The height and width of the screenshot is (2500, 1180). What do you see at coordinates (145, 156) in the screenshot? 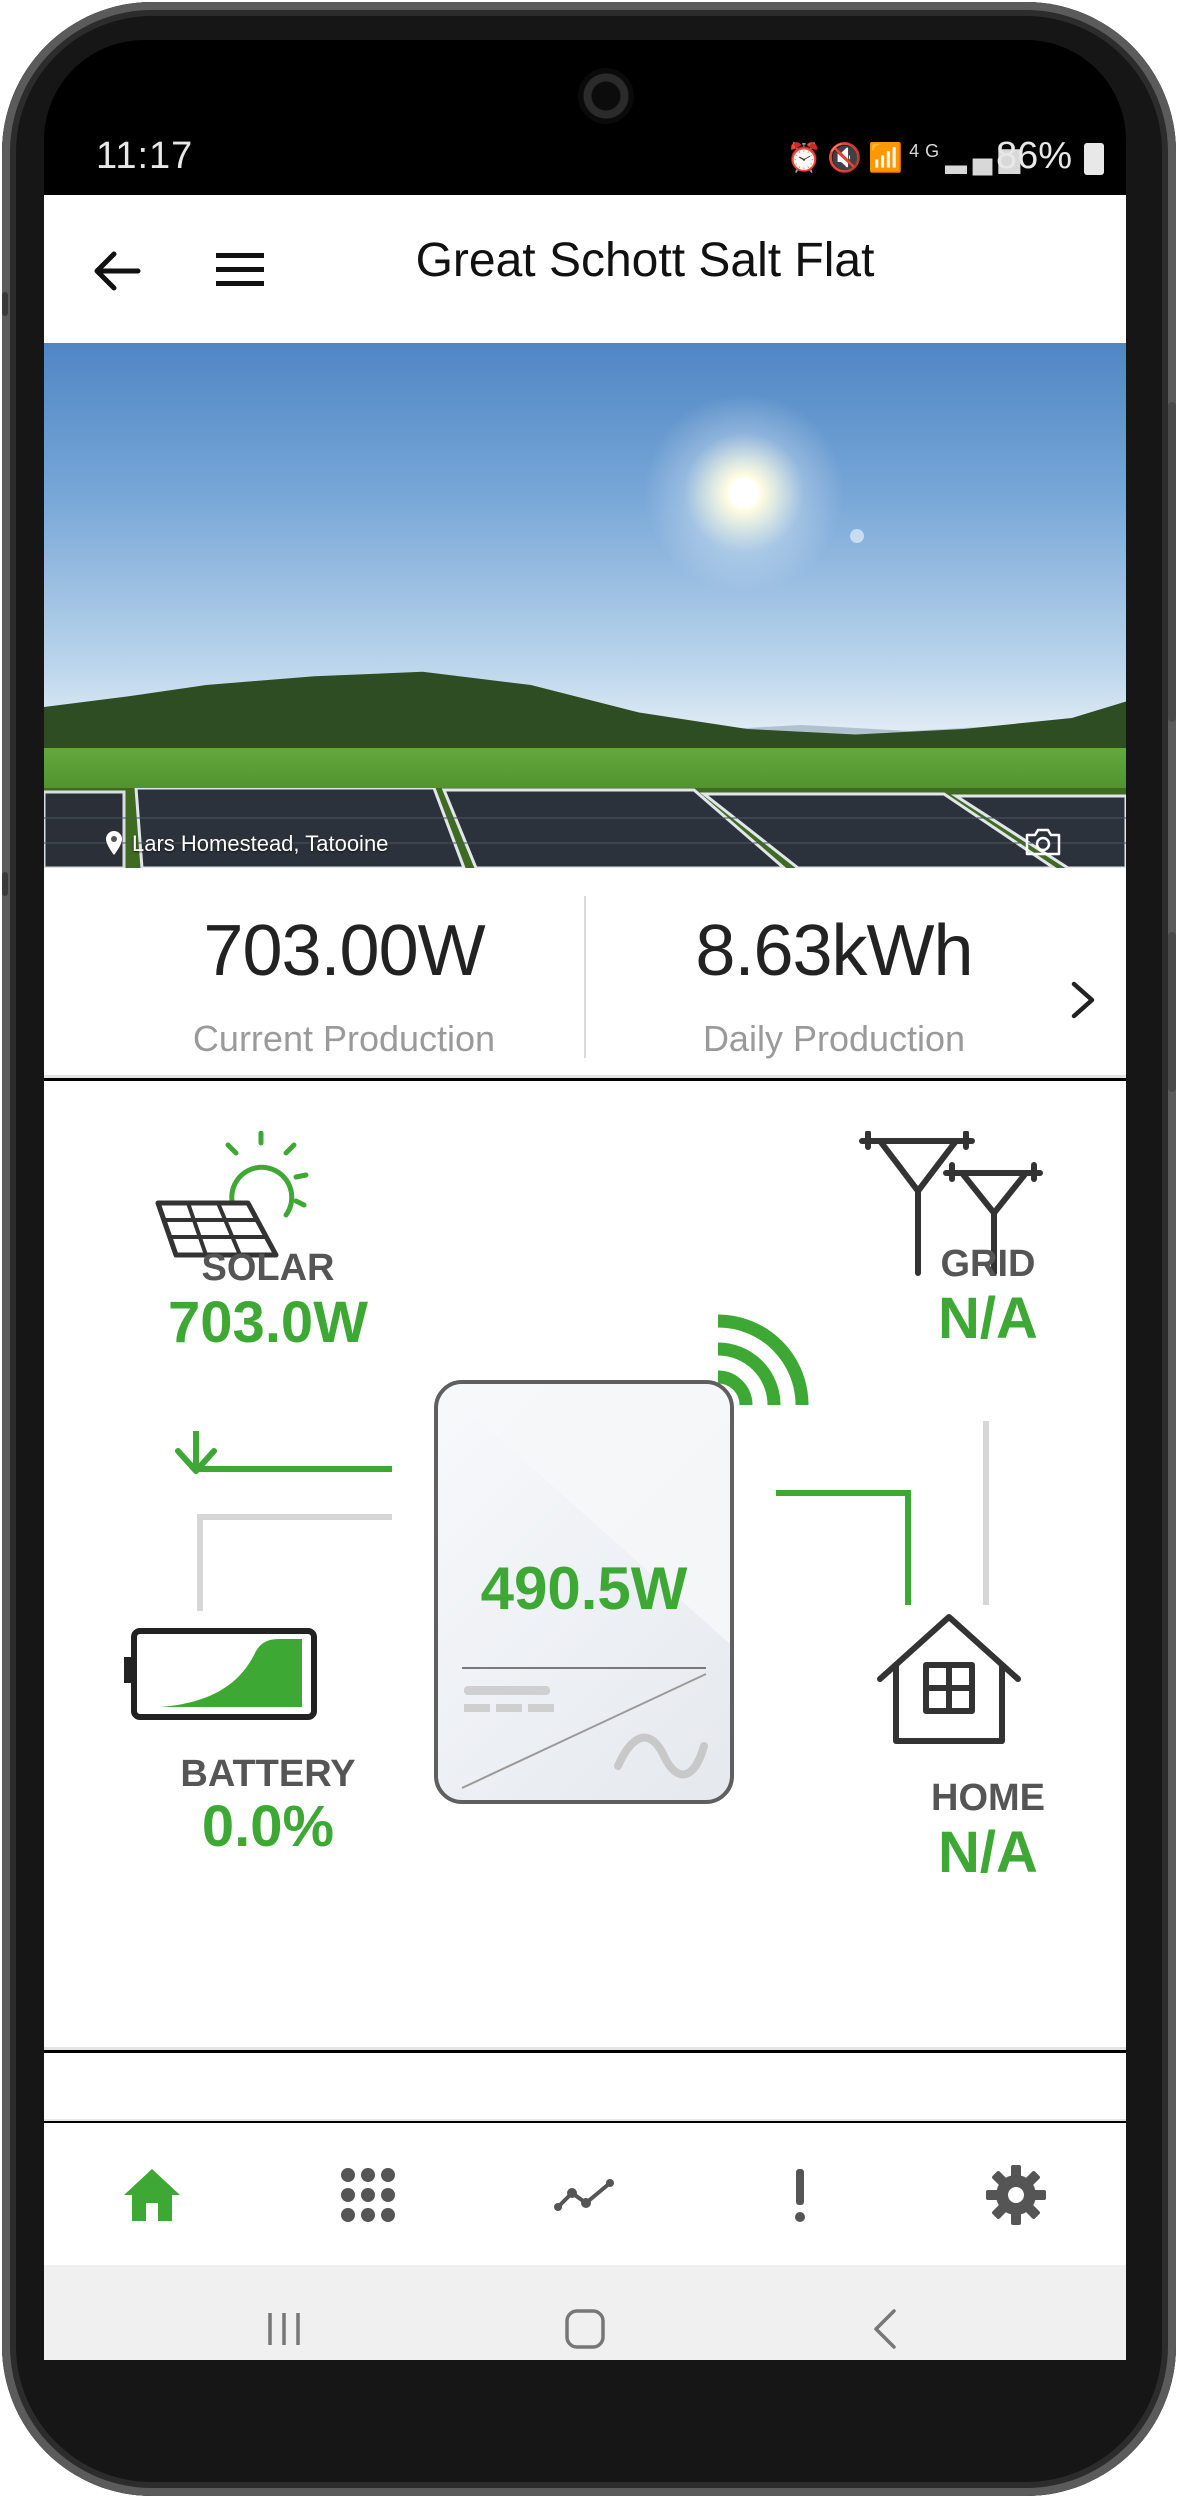
I see `status-time: 11:17` at bounding box center [145, 156].